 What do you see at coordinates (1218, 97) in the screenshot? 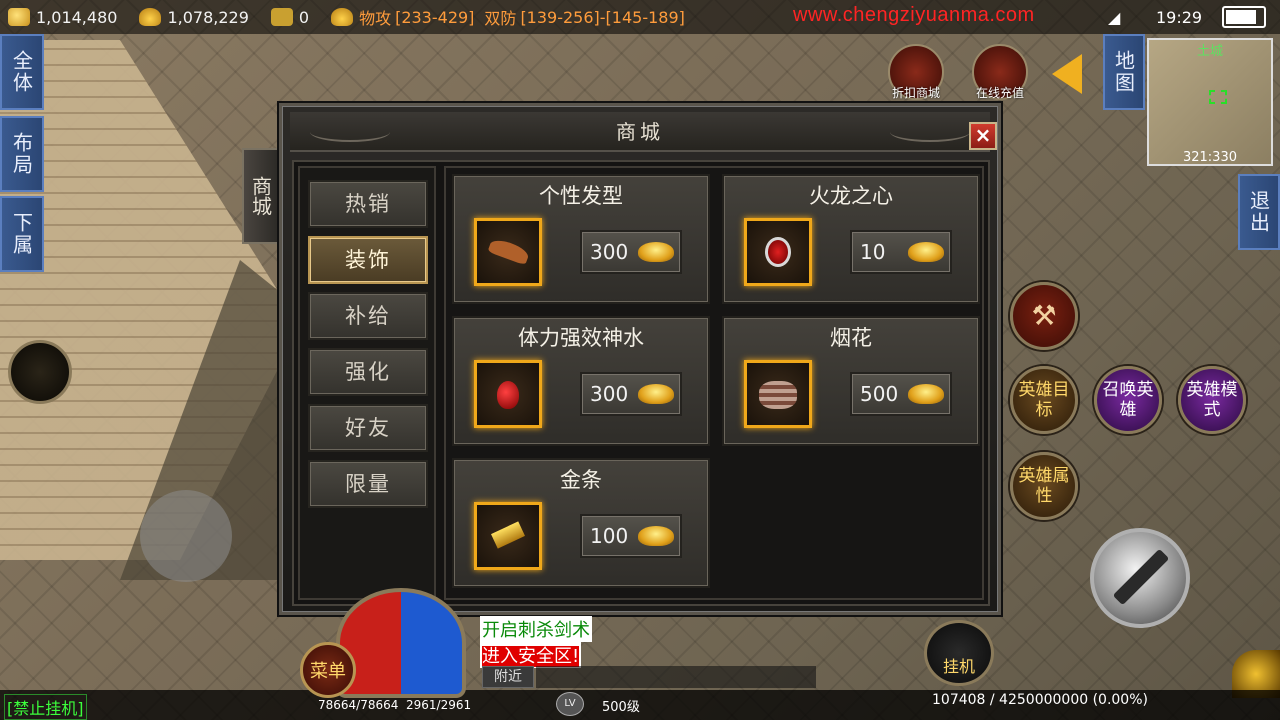
I see `minimap-player-marker` at bounding box center [1218, 97].